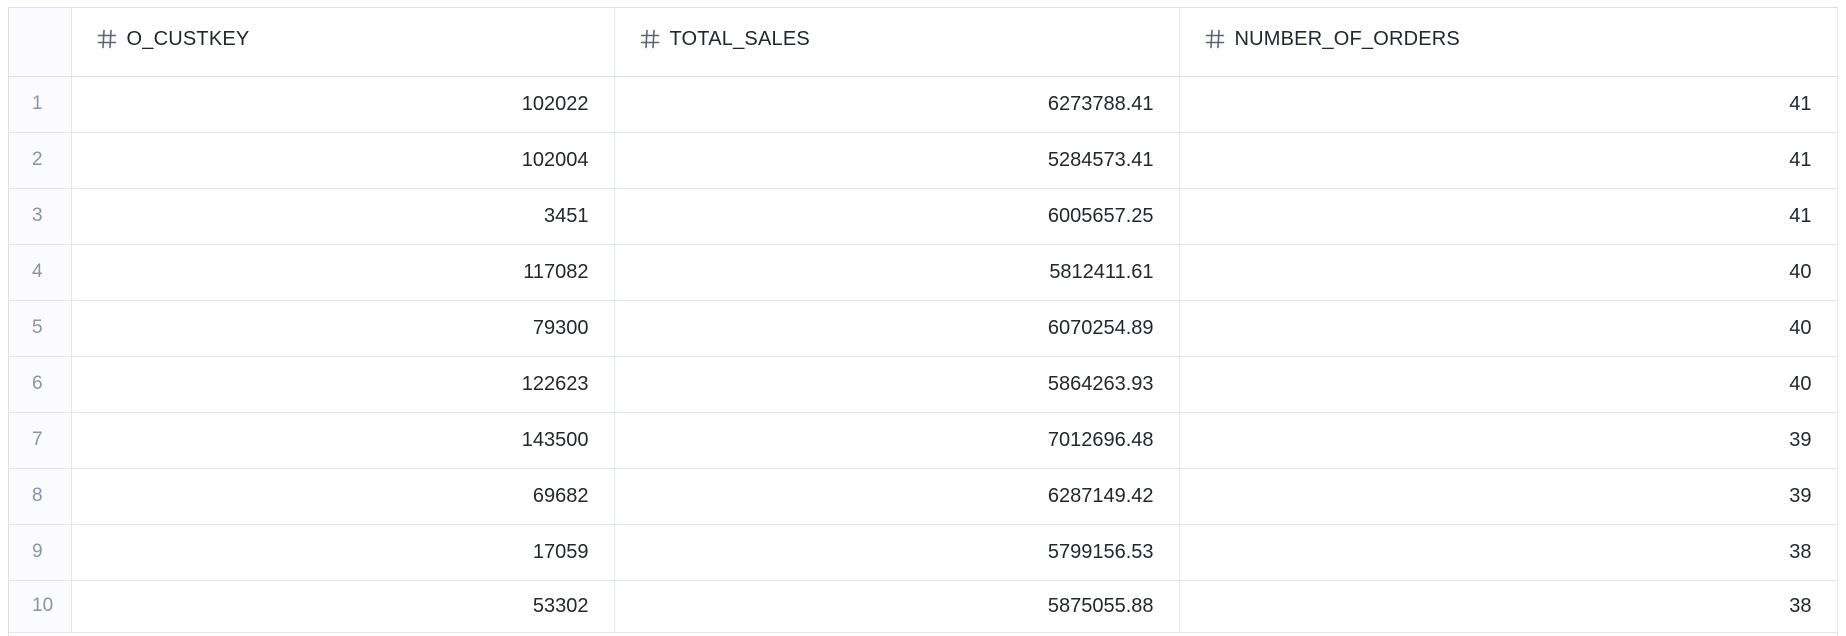  Describe the element at coordinates (343, 42) in the screenshot. I see `column-header-o-custkey: O_CUSTKEY` at that location.